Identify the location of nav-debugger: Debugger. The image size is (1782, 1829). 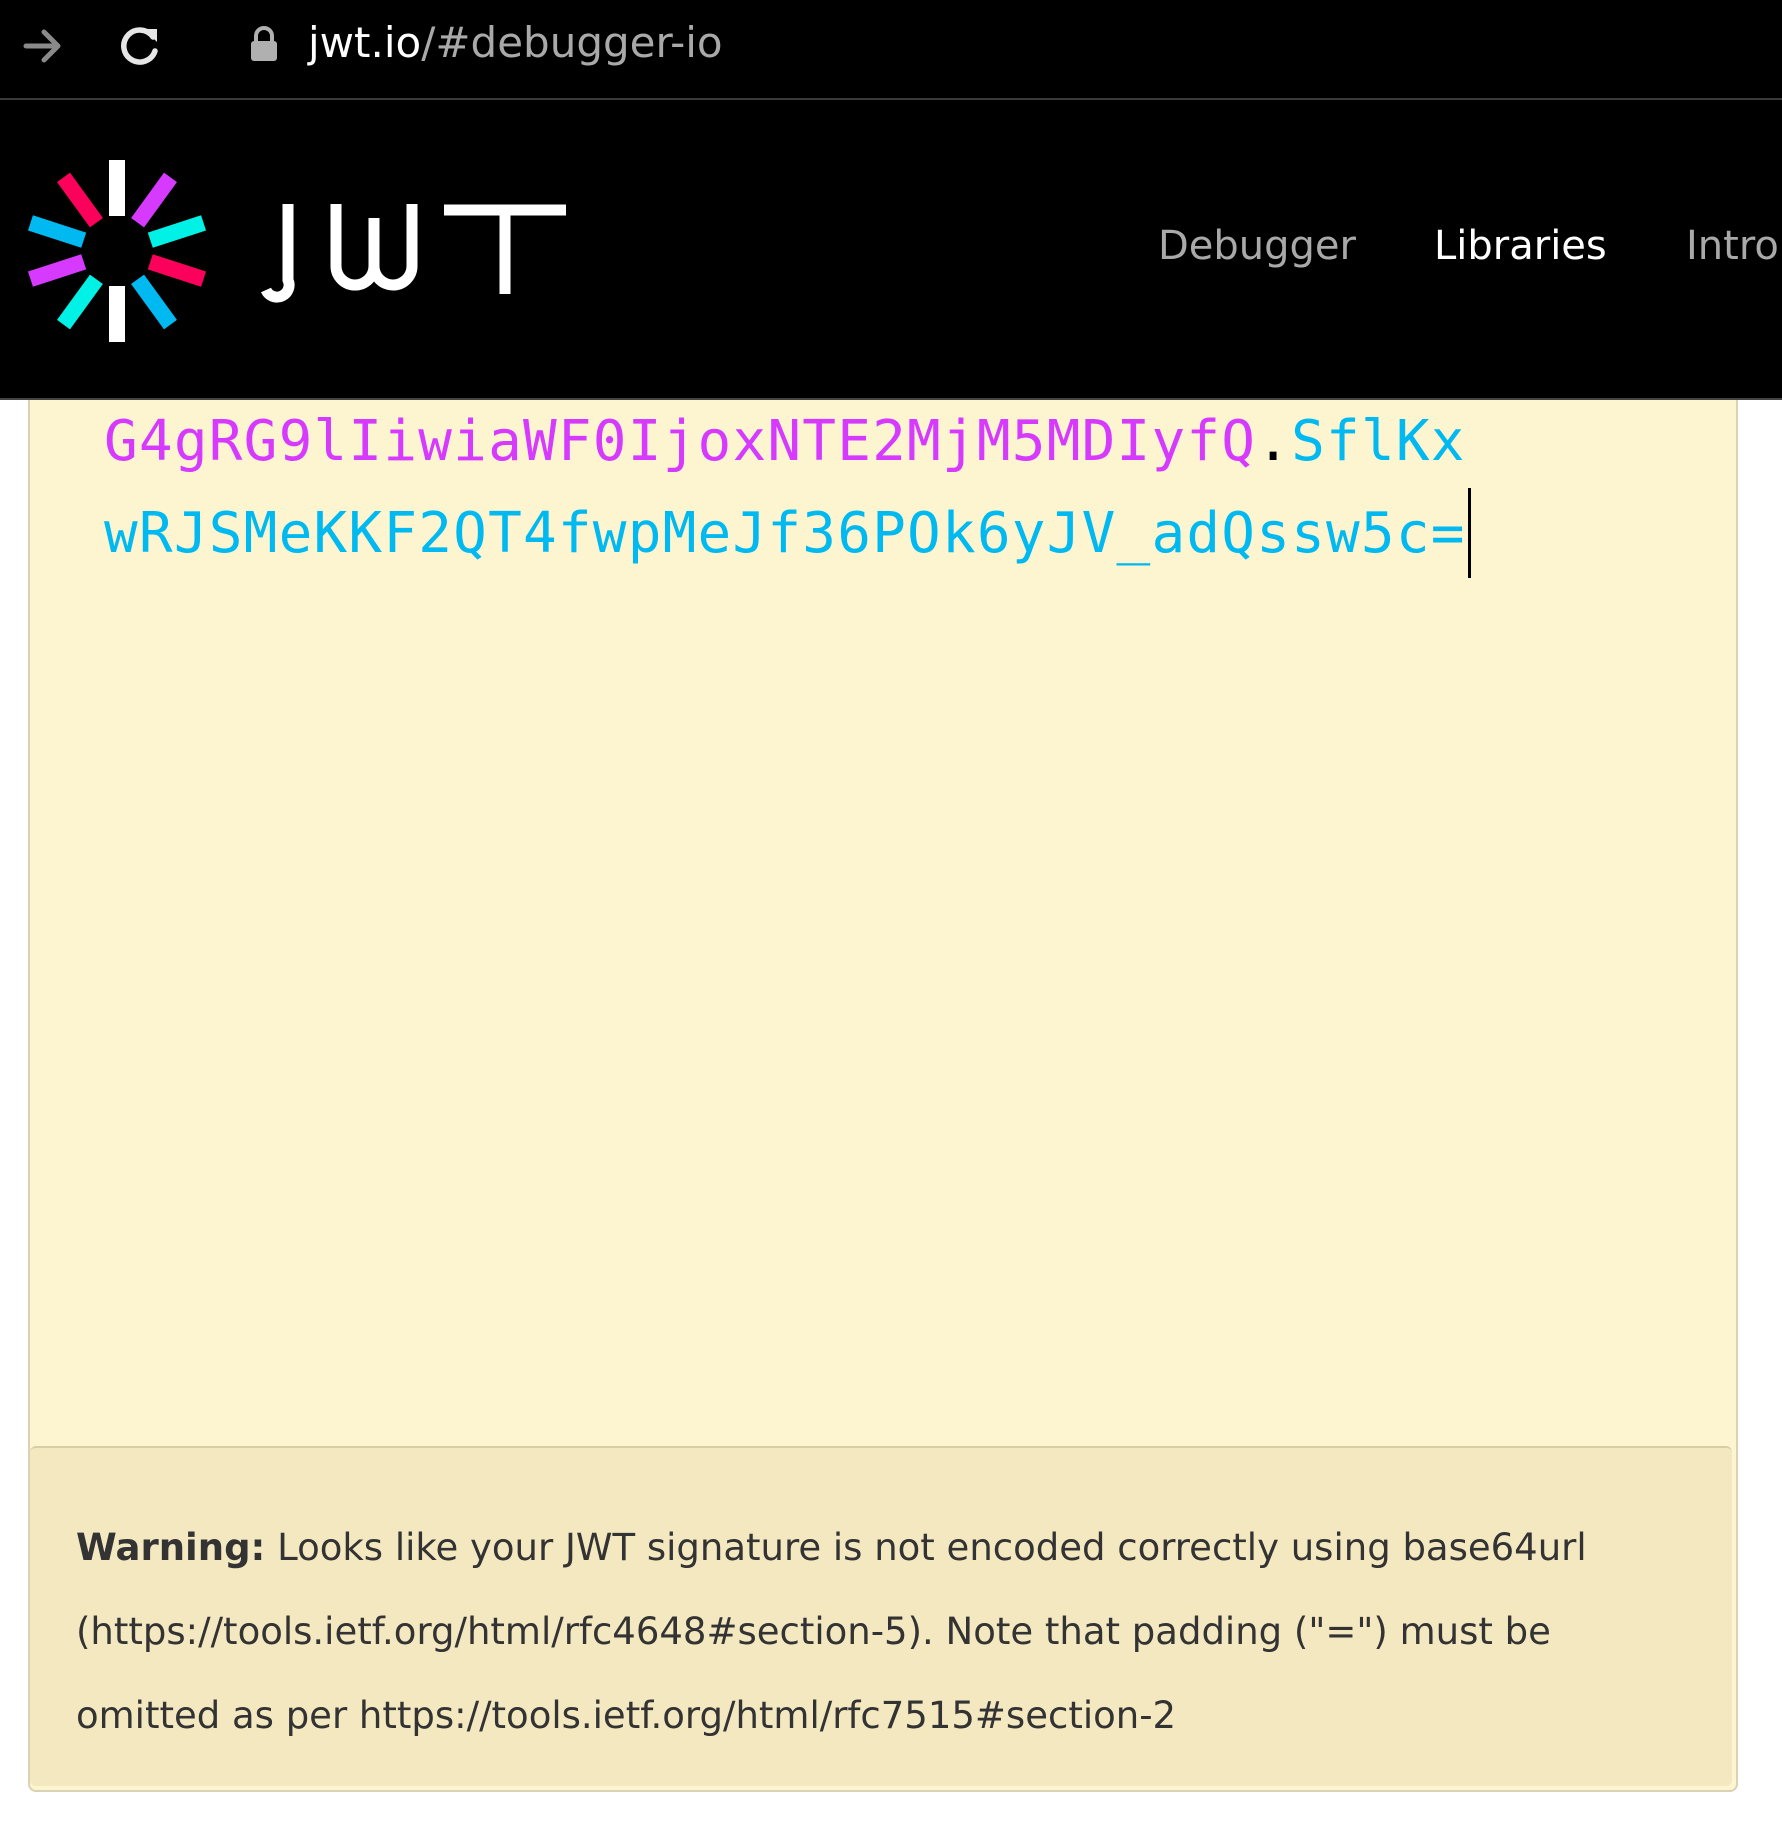
(1257, 246).